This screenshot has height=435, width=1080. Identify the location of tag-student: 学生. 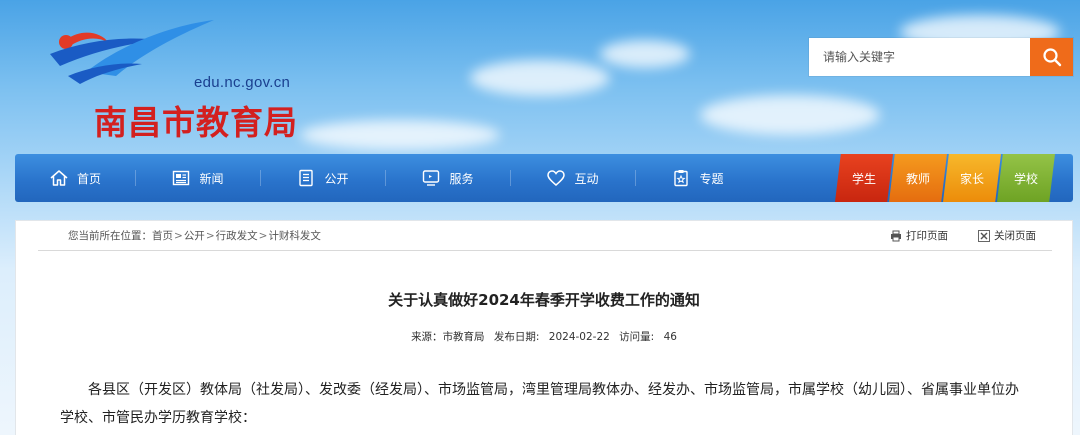
(864, 178).